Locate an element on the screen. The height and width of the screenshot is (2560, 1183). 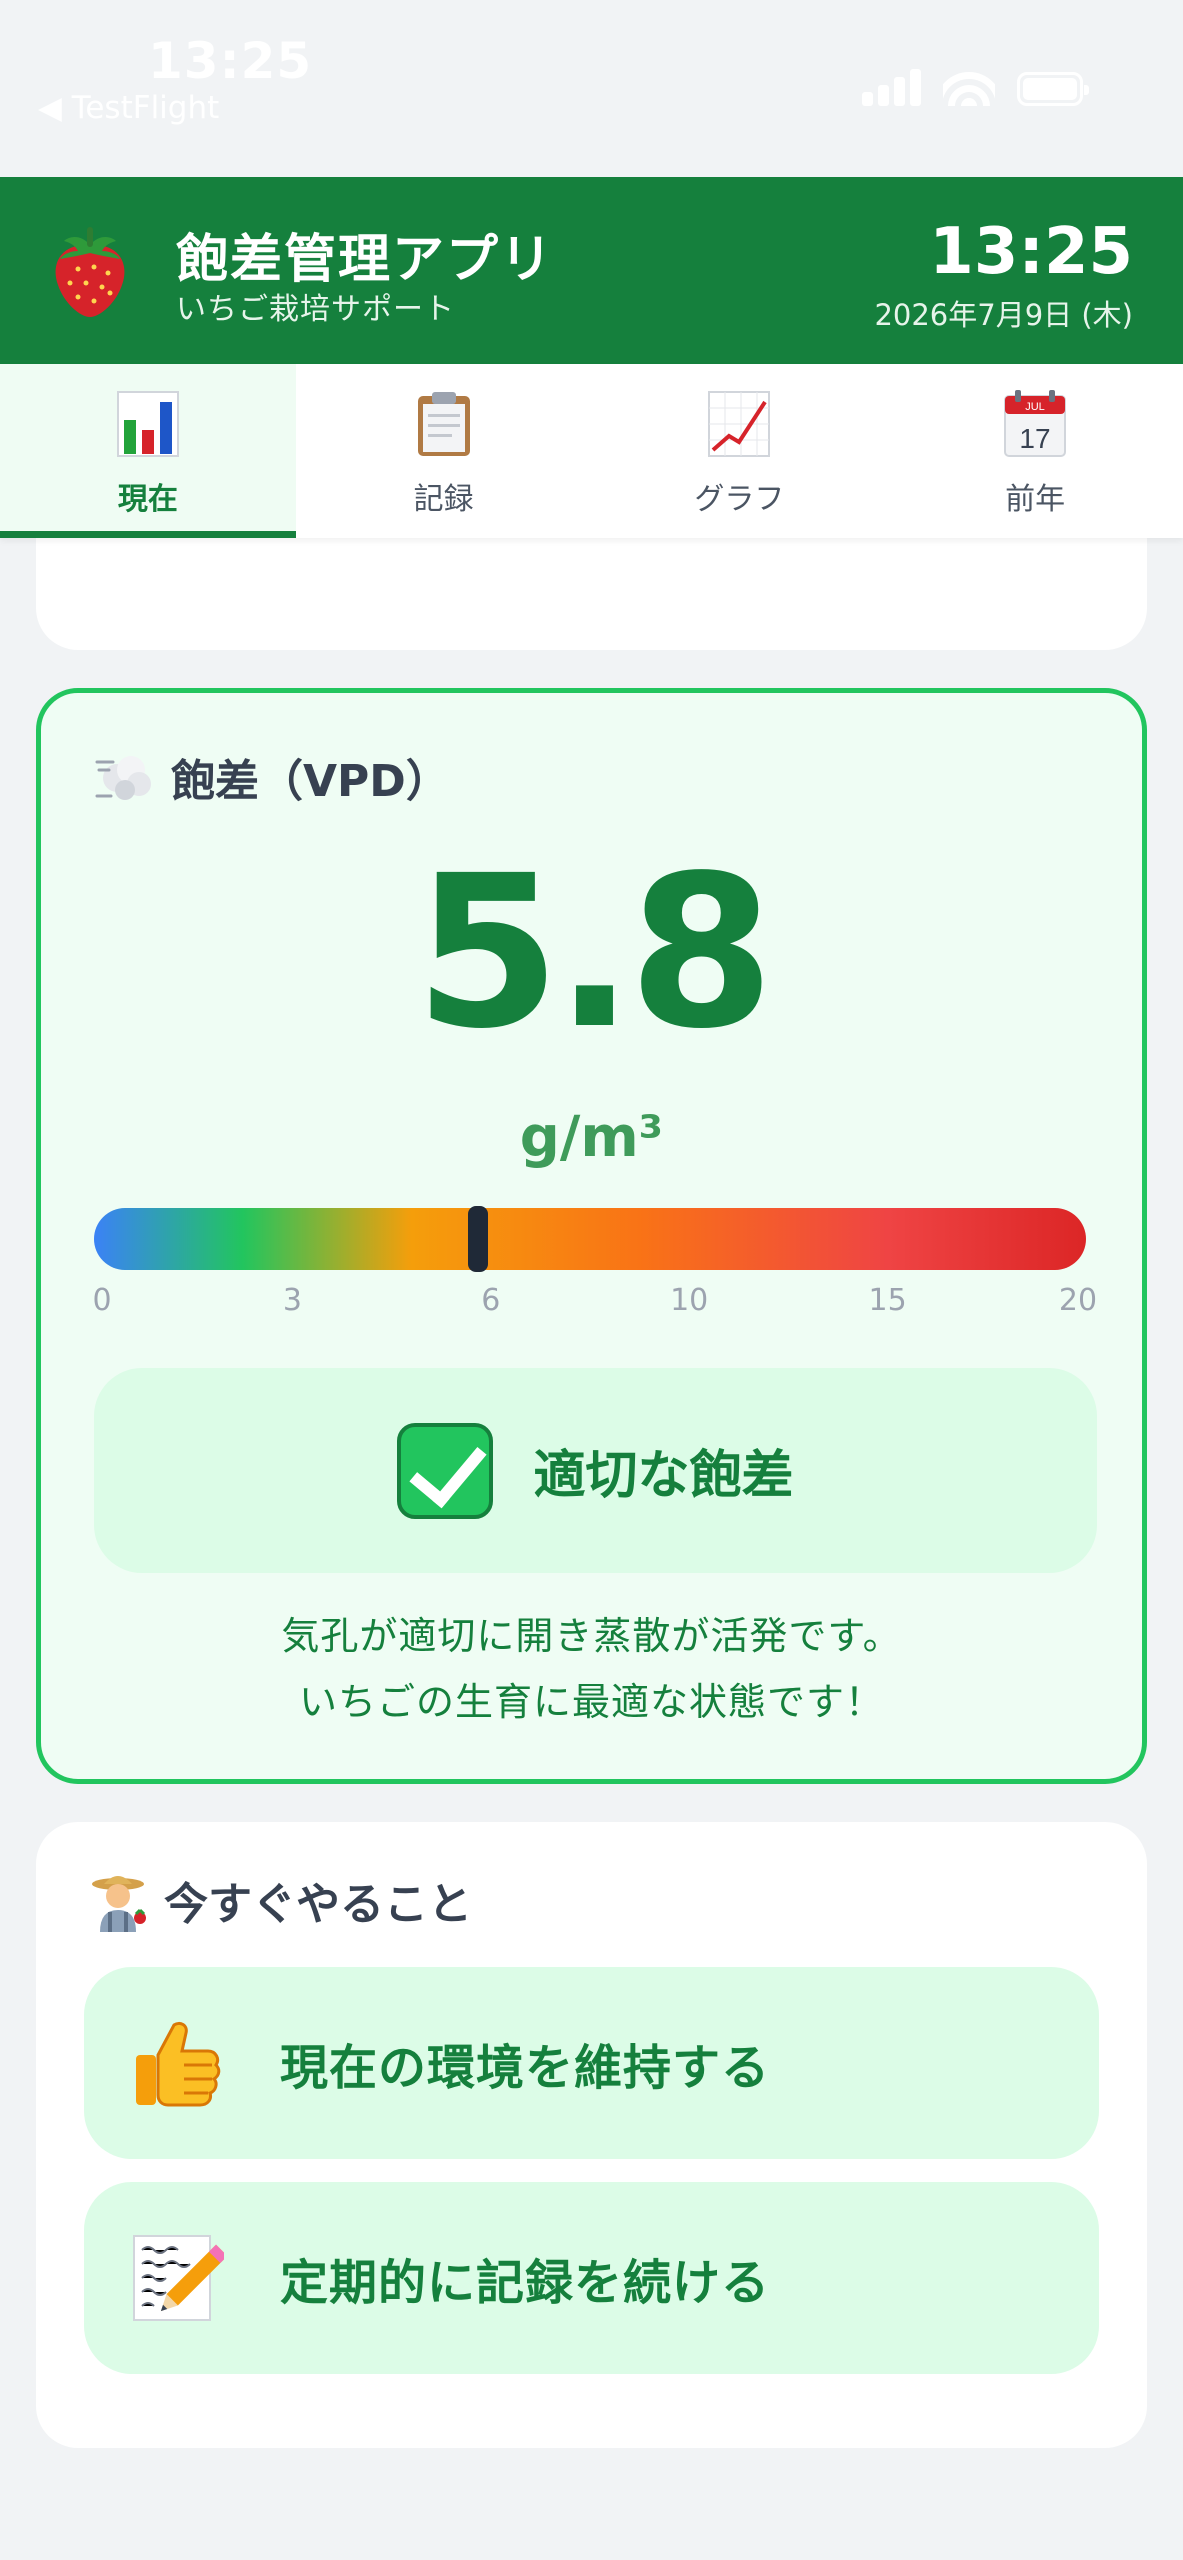
action-label: 定期的に記録を続ける is located at coordinates (525, 2283).